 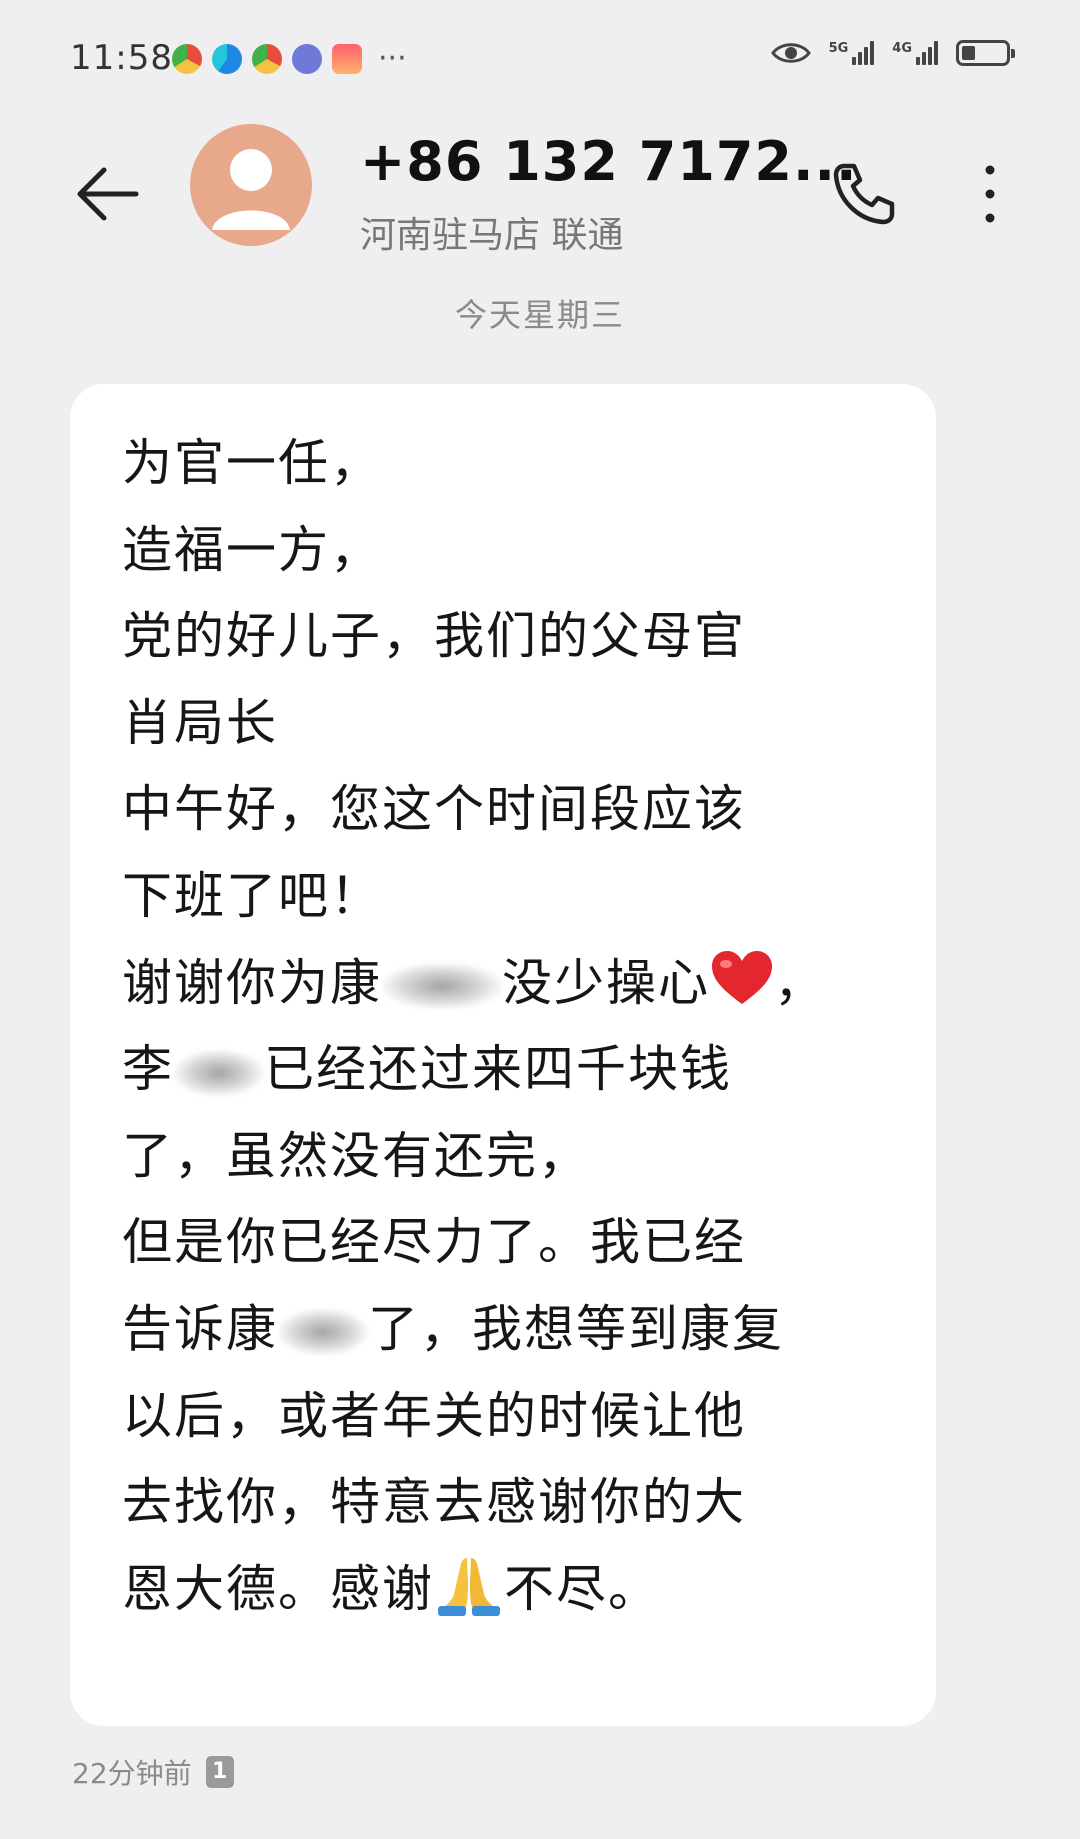 I want to click on message-line: 恩大德。感谢 不尽。, so click(x=509, y=1589).